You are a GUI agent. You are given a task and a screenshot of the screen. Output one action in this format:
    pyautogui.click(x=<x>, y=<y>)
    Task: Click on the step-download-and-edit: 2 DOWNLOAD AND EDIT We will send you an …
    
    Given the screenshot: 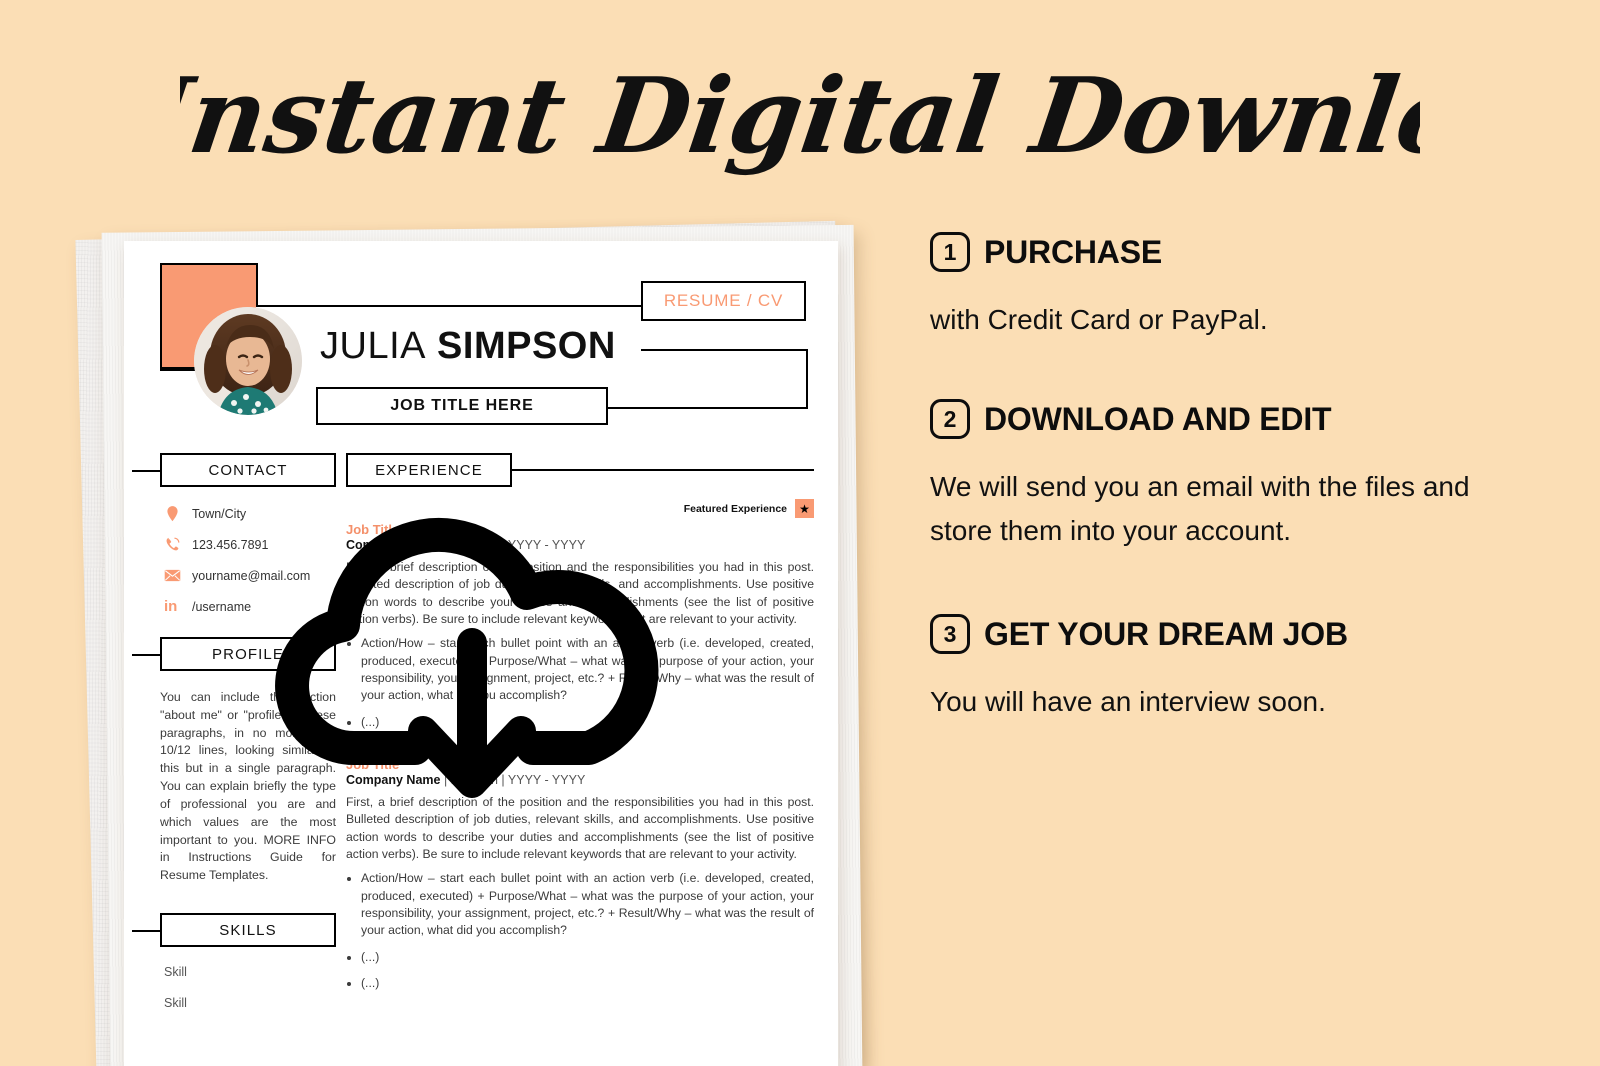 What is the action you would take?
    pyautogui.click(x=1230, y=475)
    